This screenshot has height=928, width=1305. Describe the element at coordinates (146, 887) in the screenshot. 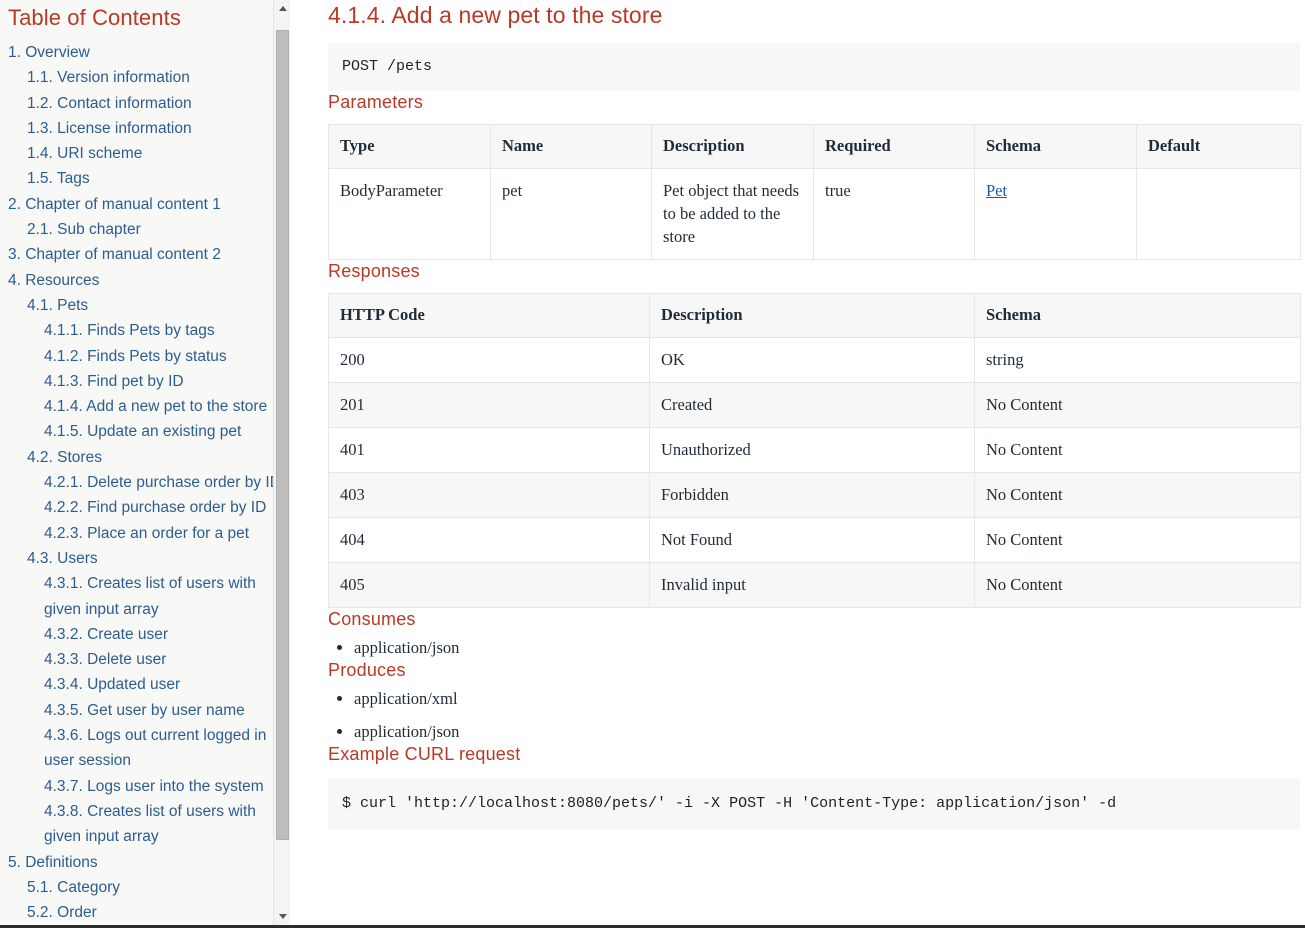

I see `toc-item-30: 5.1. Category` at that location.